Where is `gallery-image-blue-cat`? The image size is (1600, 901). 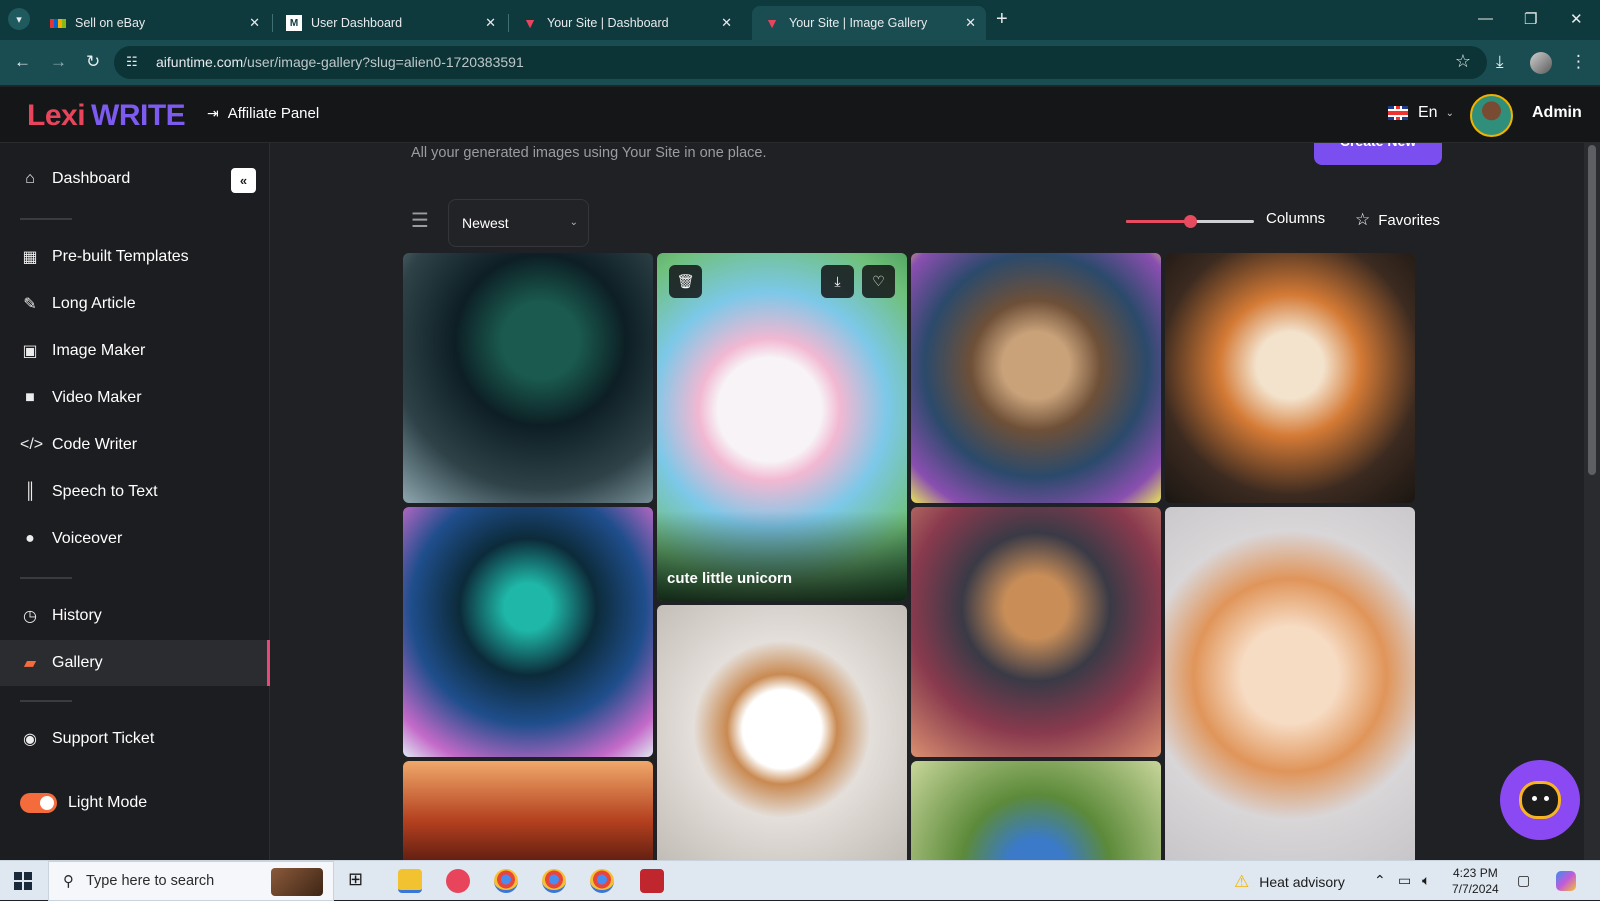 gallery-image-blue-cat is located at coordinates (1036, 810).